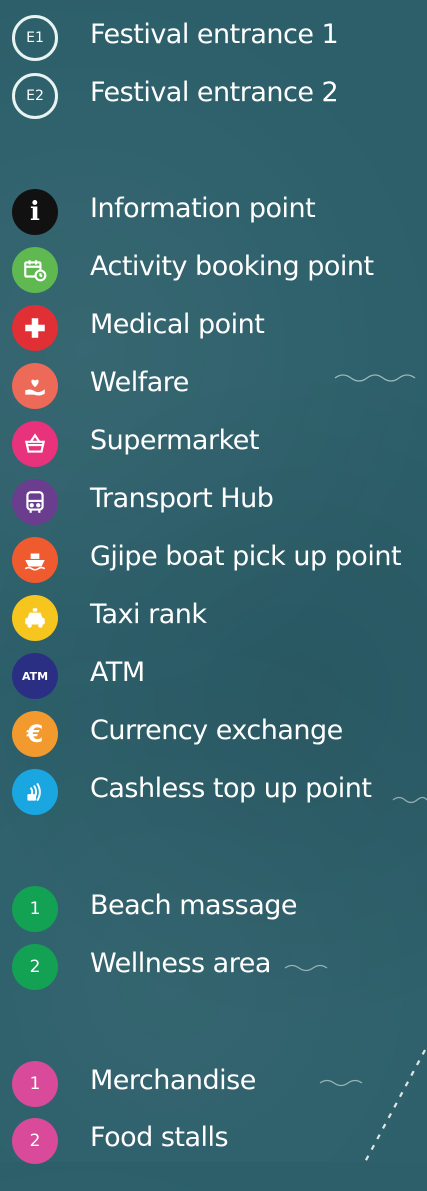 The height and width of the screenshot is (1191, 427). Describe the element at coordinates (213, 573) in the screenshot. I see `legend-item-boat-pickup: Gjipe boat pick up point` at that location.